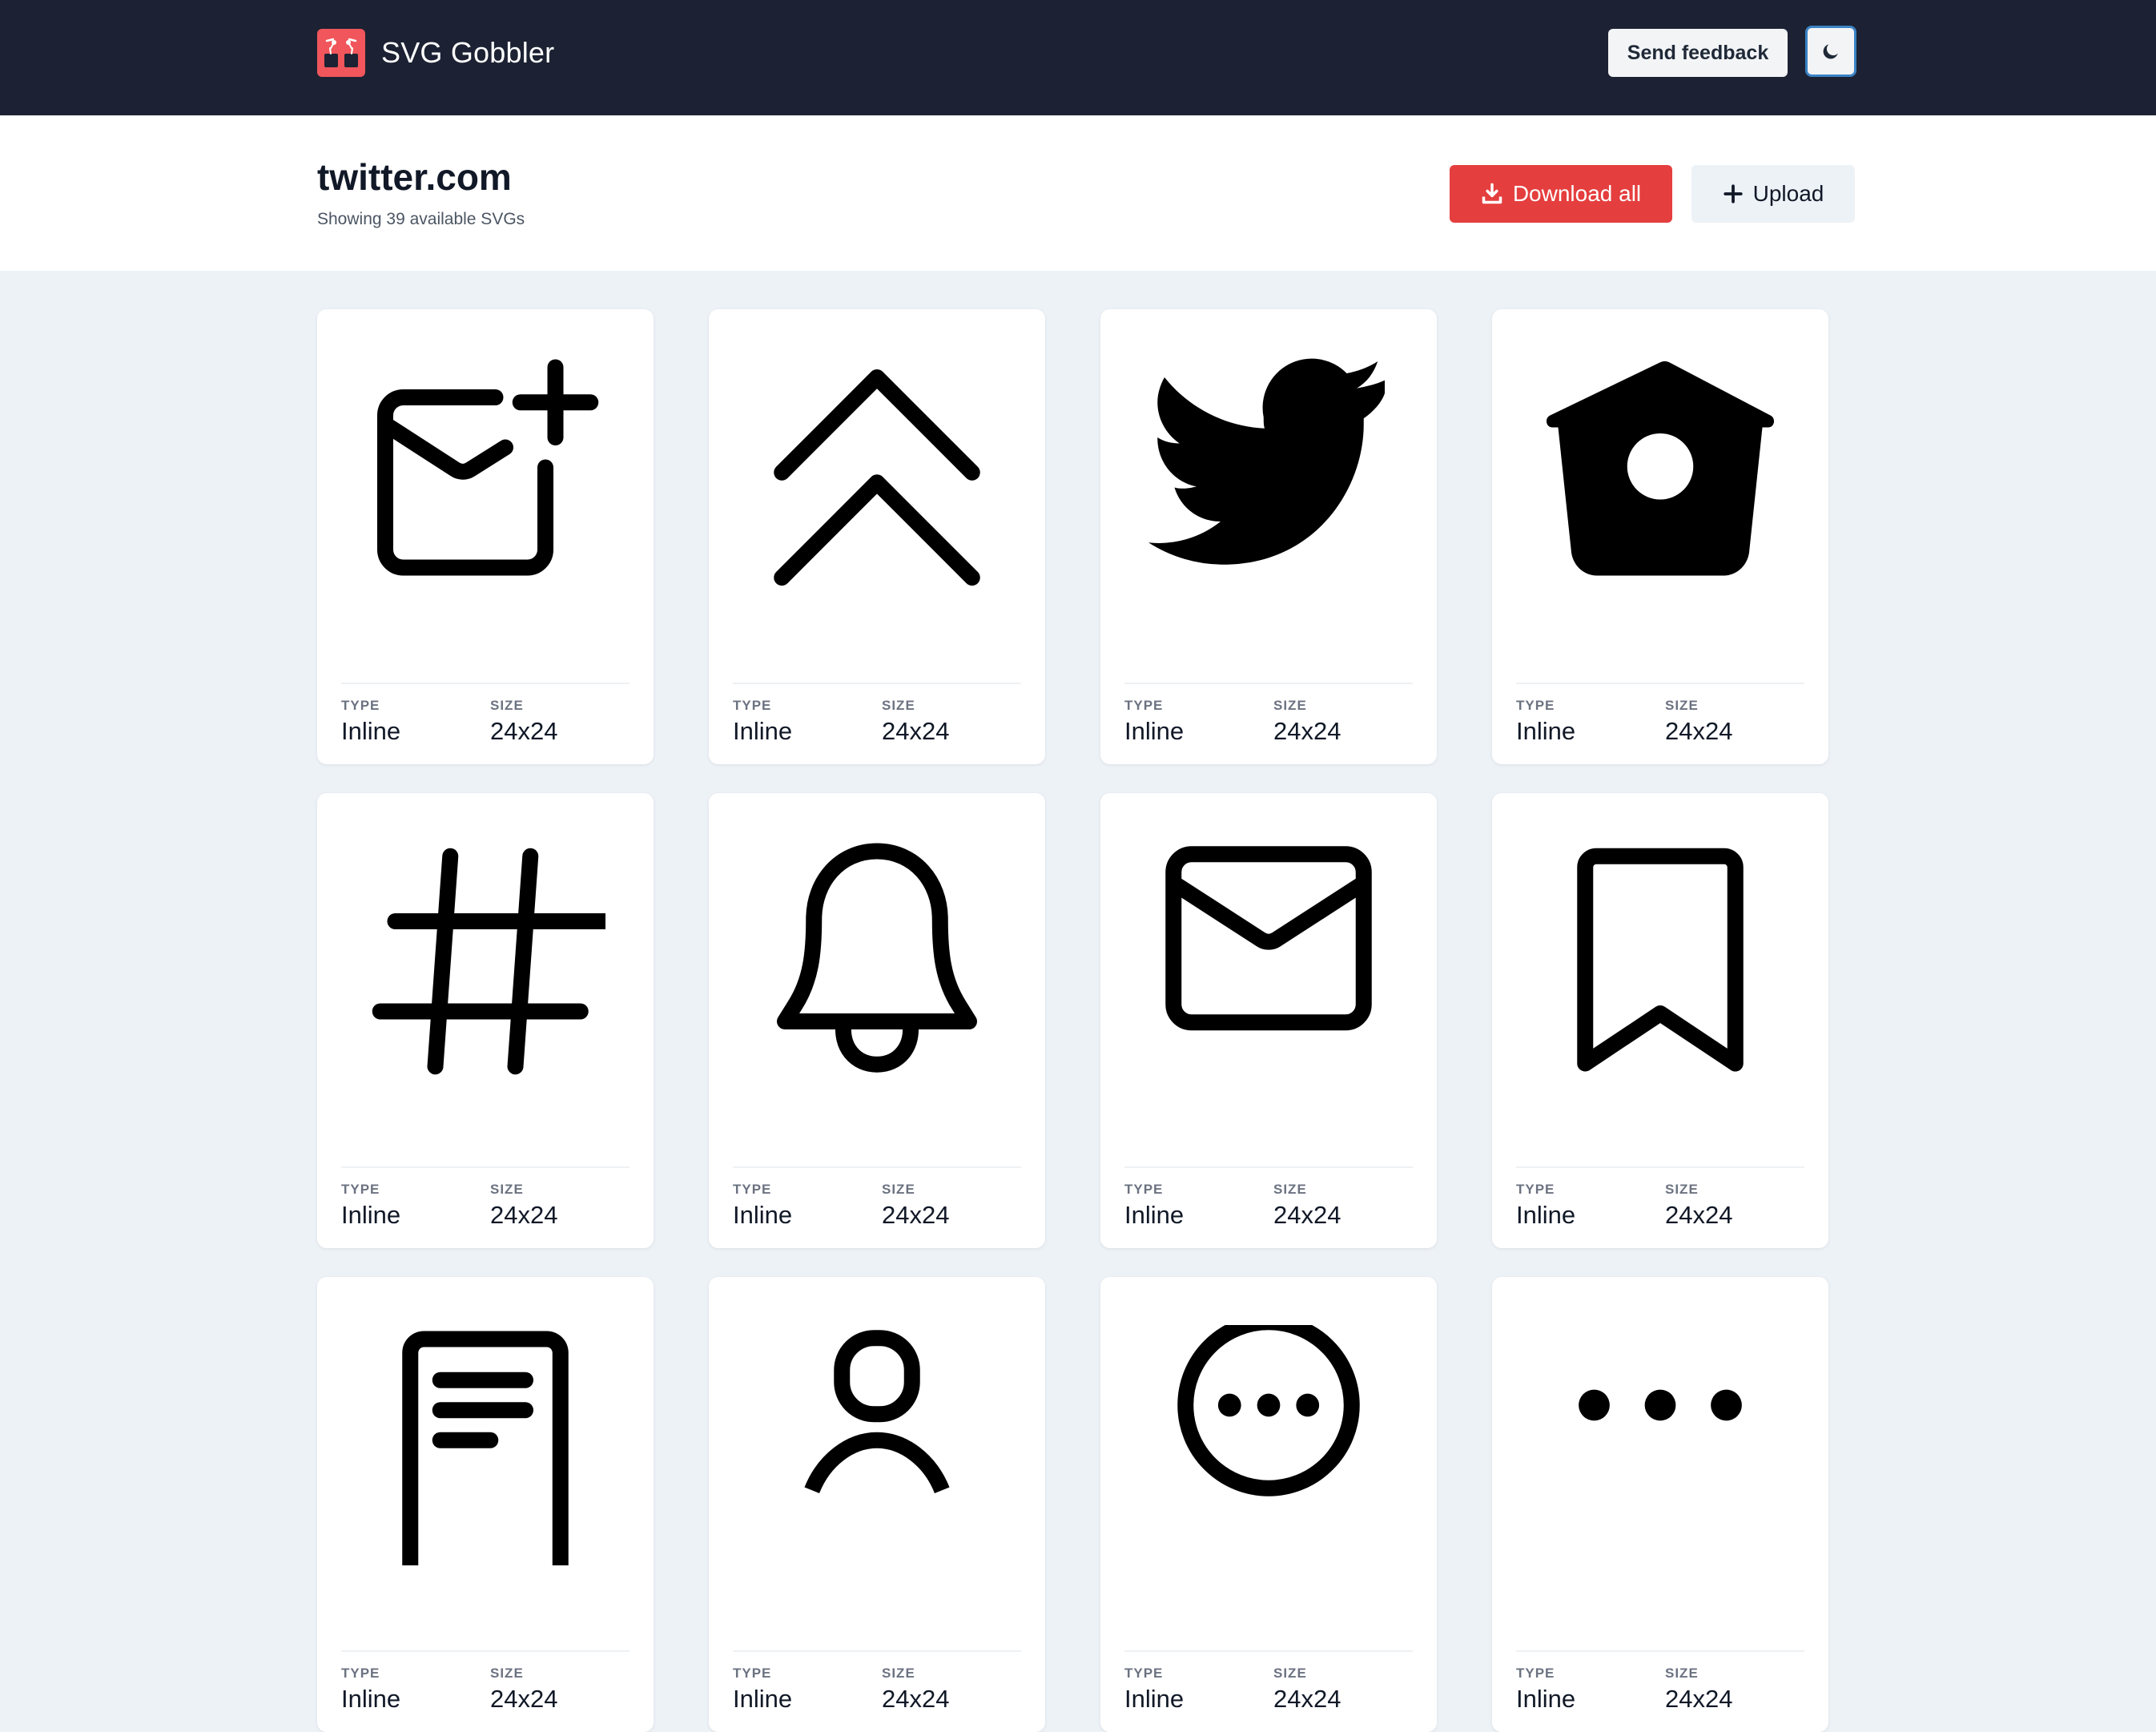 The image size is (2156, 1732). I want to click on send-feedback-button: Send feedback, so click(1698, 53).